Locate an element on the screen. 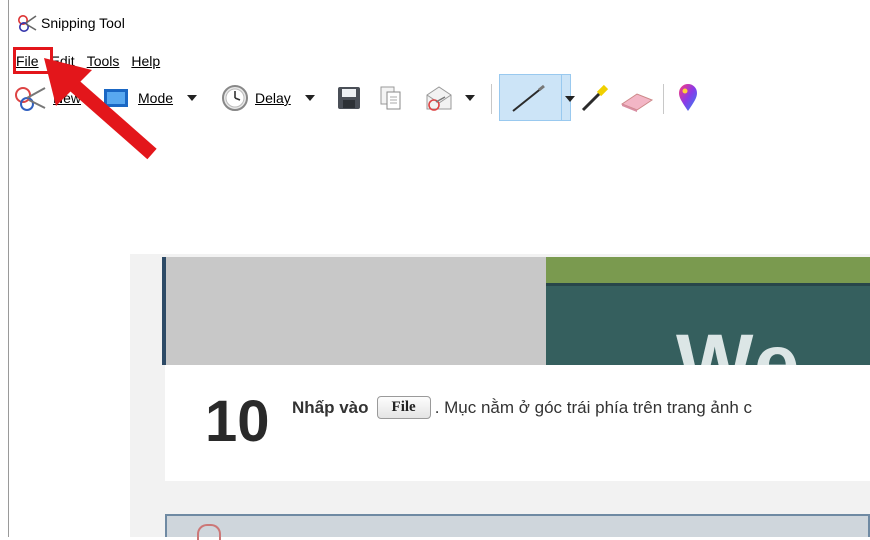 The width and height of the screenshot is (870, 540). delay-dropdown-arrow-icon is located at coordinates (309, 98).